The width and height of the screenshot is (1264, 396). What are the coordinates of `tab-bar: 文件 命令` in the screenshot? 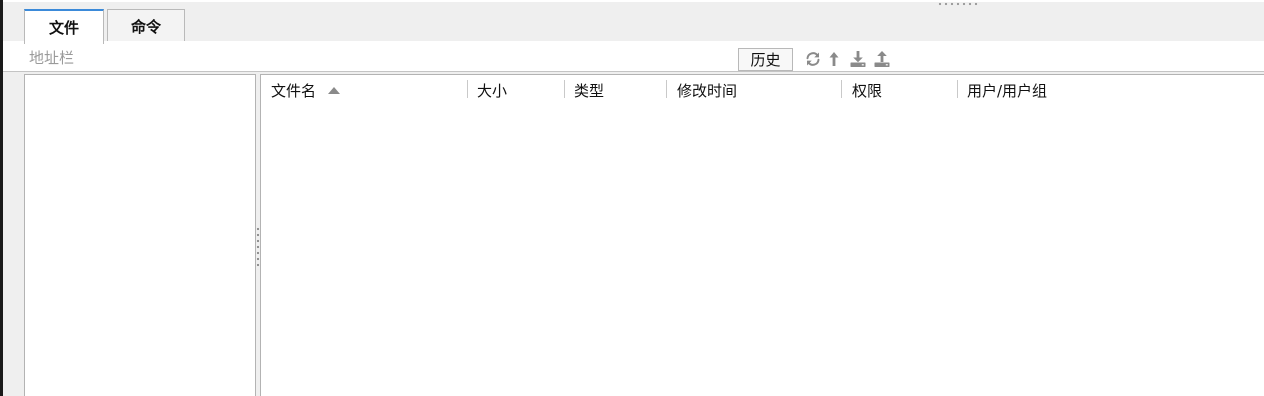 It's located at (633, 22).